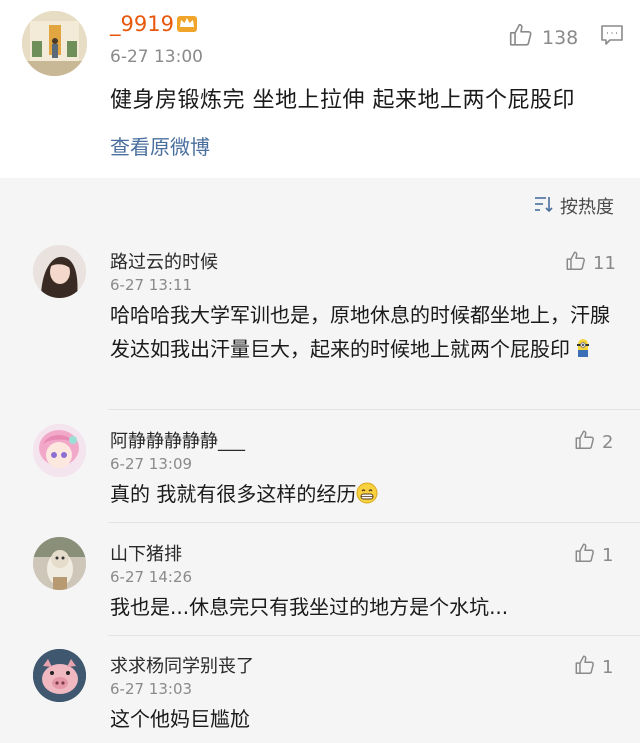 The height and width of the screenshot is (743, 640). I want to click on comment-like-count: 11, so click(604, 263).